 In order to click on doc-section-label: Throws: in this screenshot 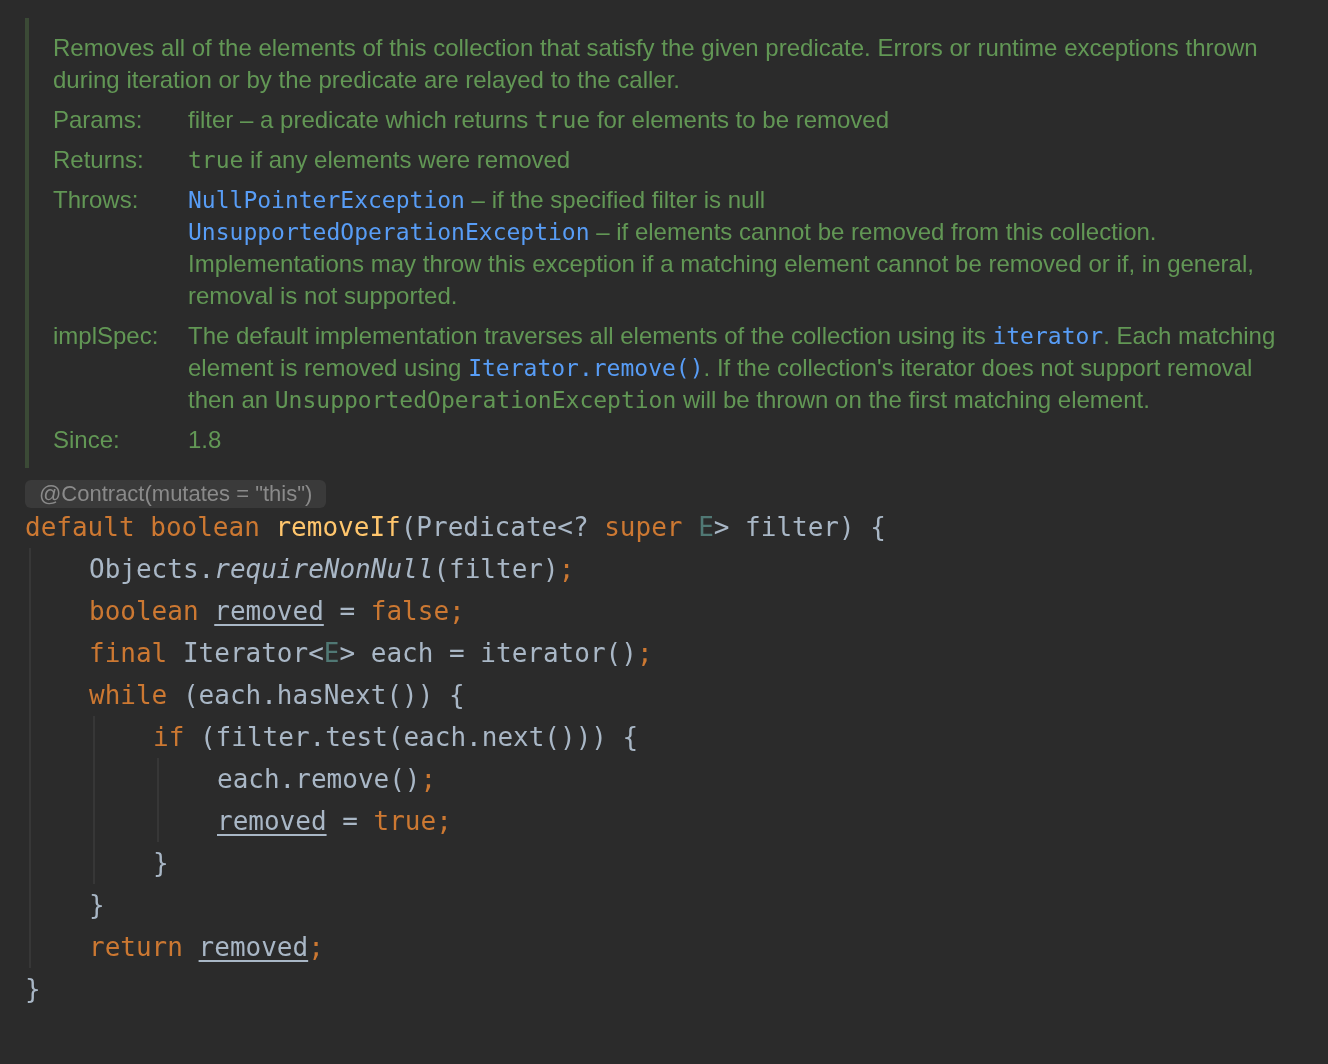, I will do `click(96, 200)`.